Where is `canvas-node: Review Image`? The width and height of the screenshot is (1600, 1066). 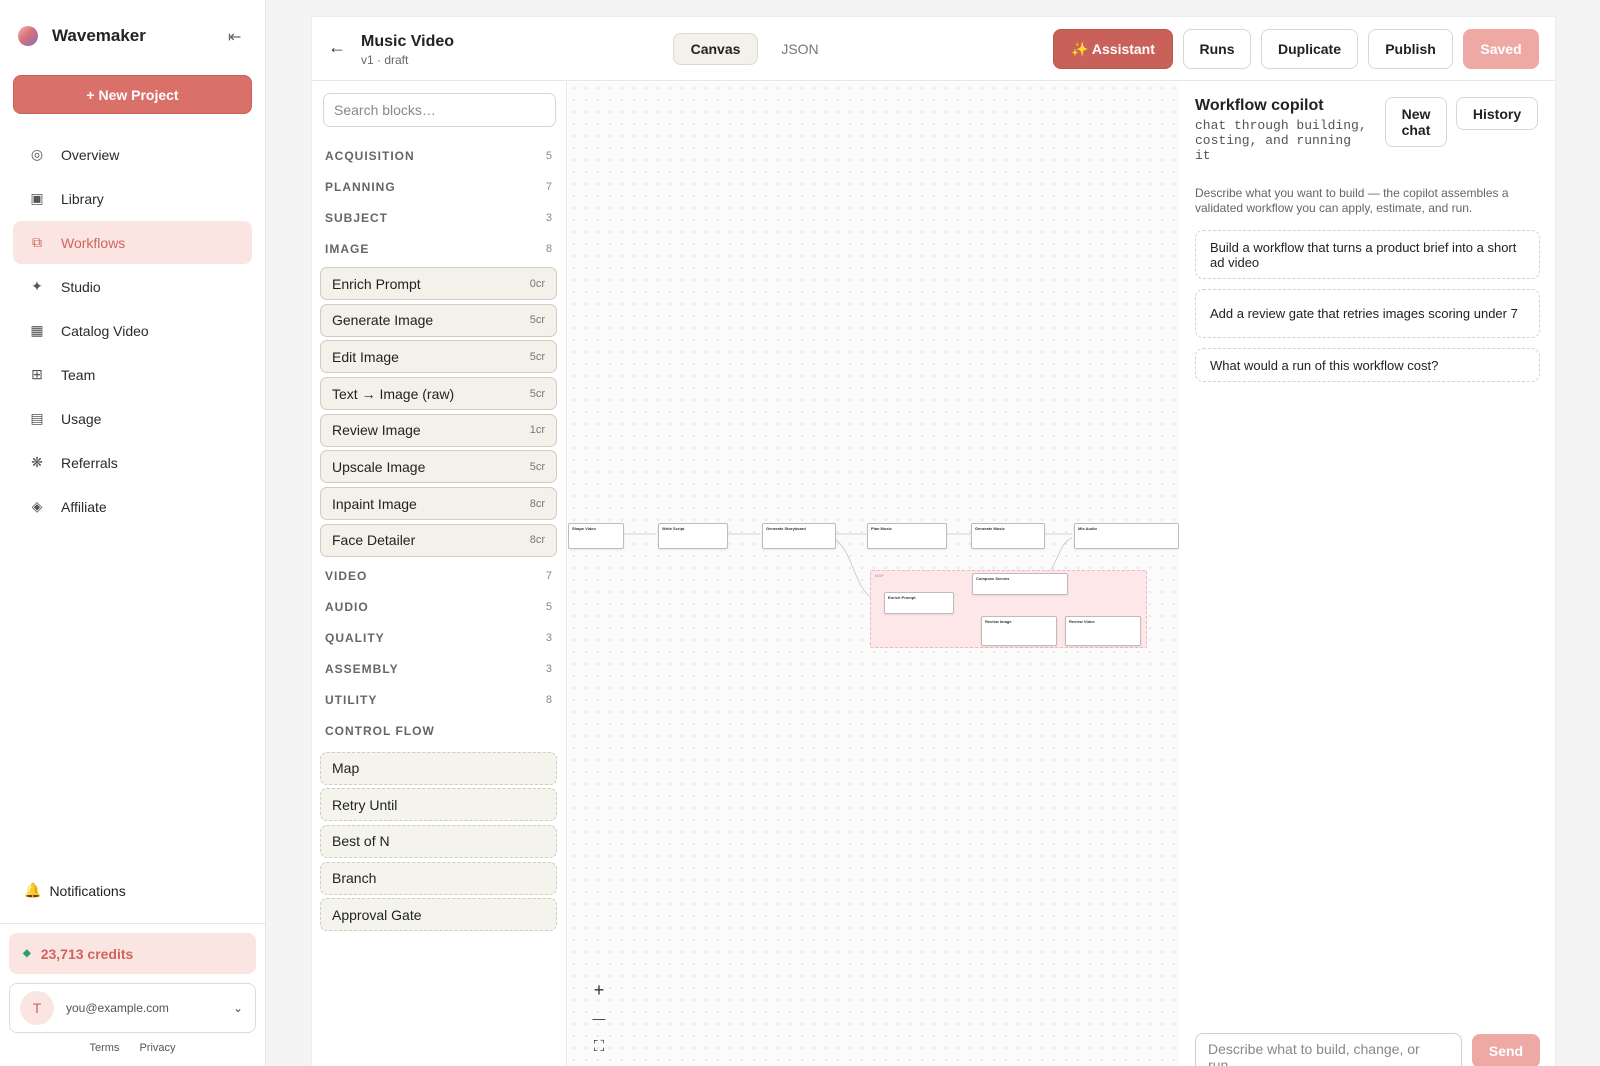
canvas-node: Review Image is located at coordinates (1019, 631).